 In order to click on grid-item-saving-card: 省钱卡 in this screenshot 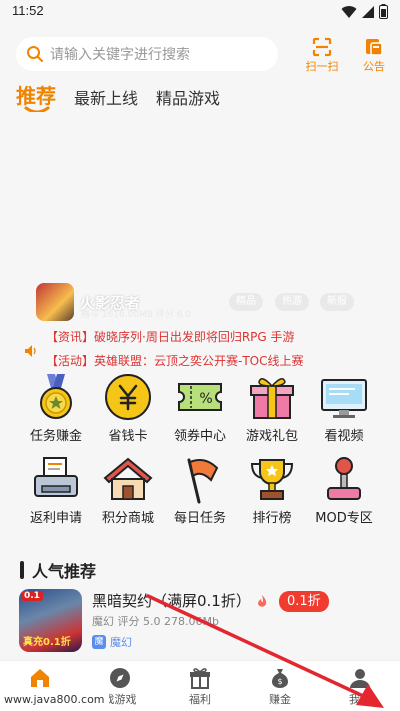, I will do `click(128, 408)`.